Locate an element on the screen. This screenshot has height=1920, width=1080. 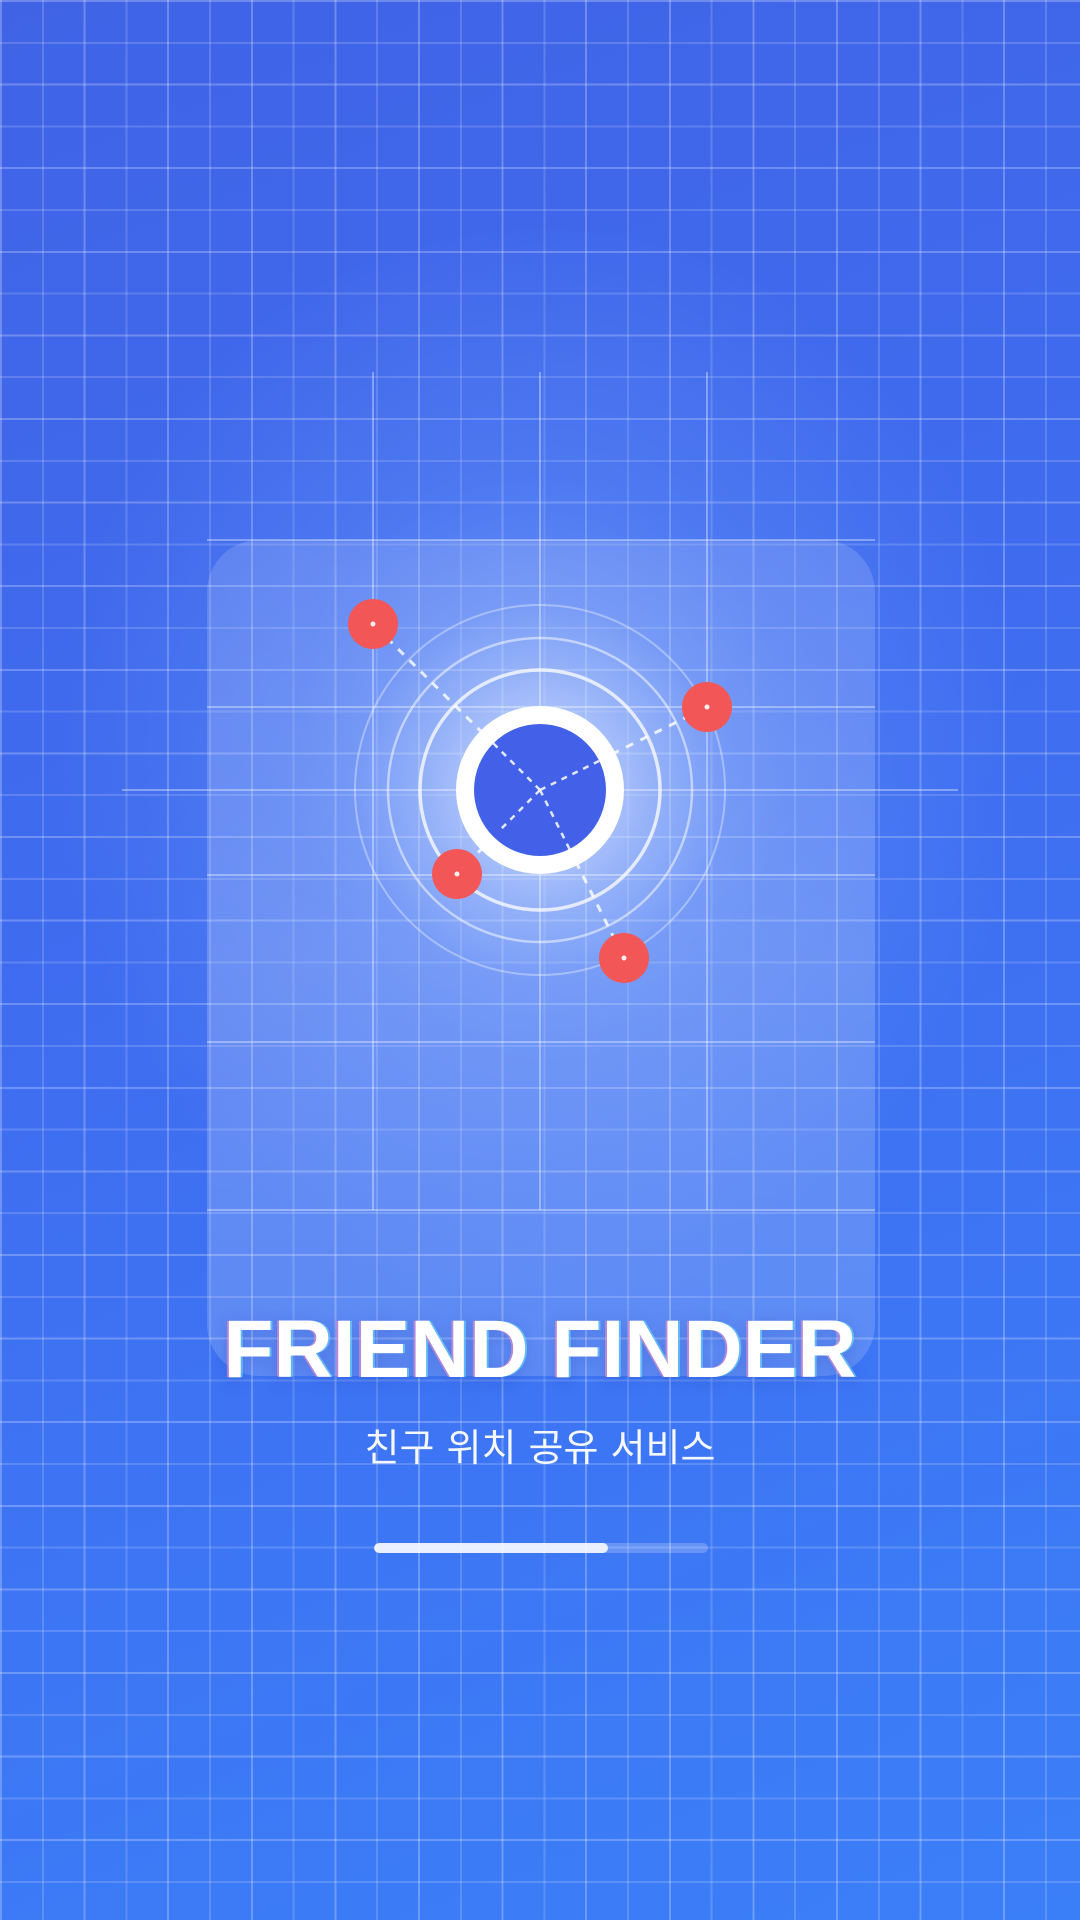
my-location-icon is located at coordinates (540, 790).